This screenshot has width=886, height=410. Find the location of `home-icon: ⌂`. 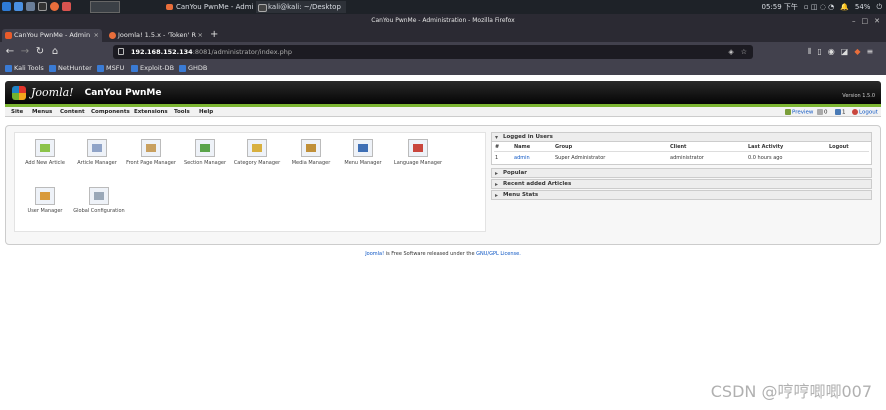

home-icon: ⌂ is located at coordinates (55, 52).